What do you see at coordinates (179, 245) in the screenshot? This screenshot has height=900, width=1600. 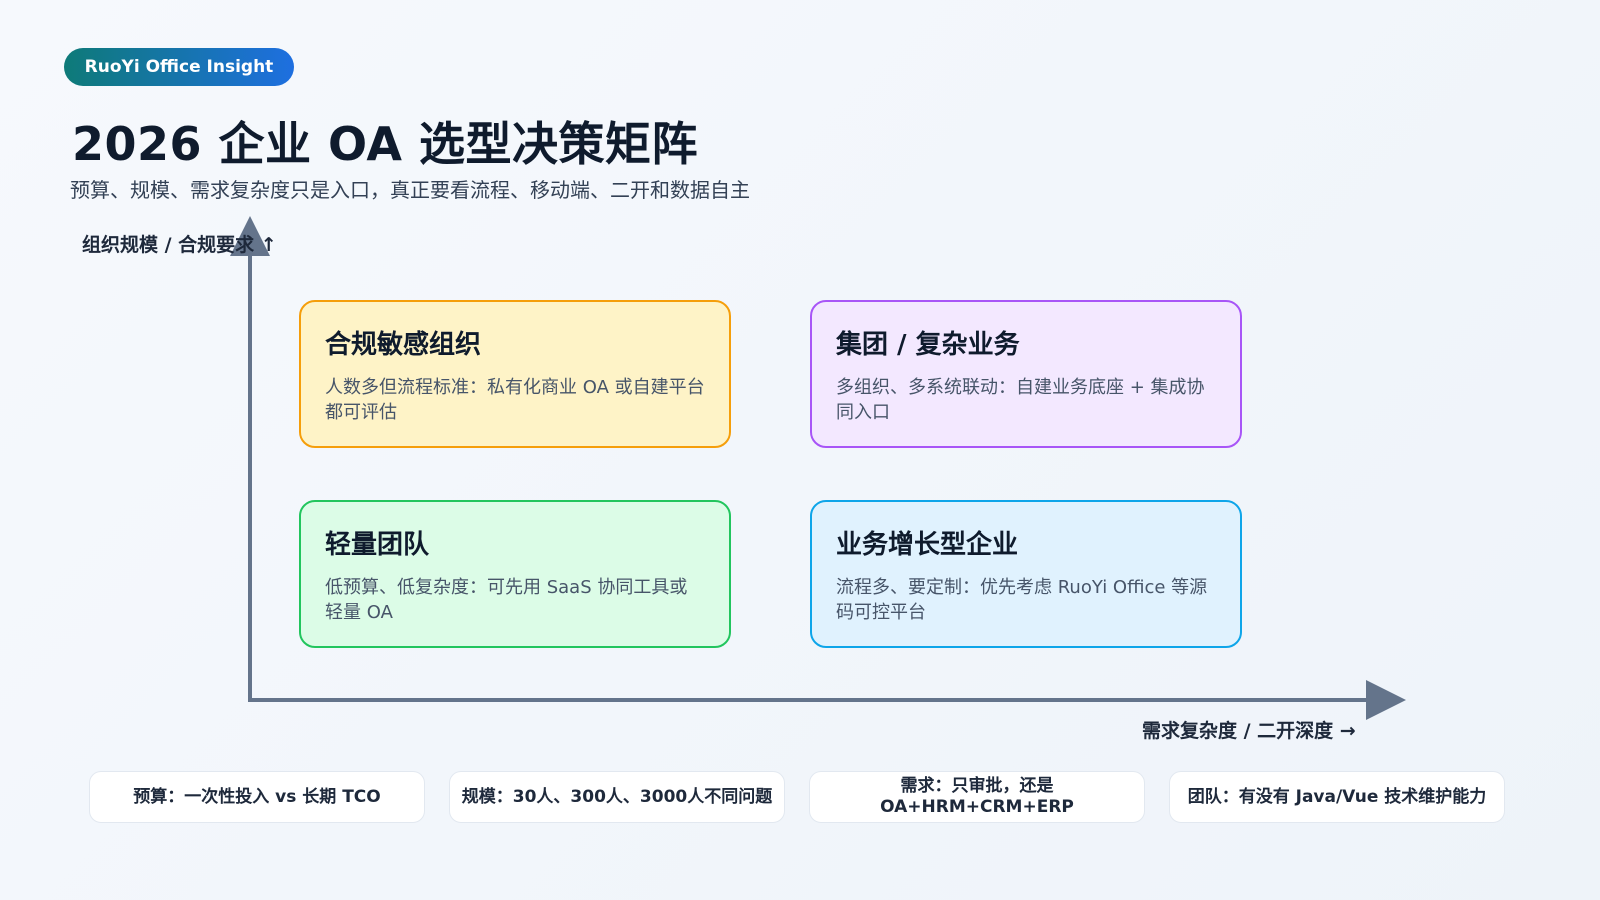 I see `y-axis-label: 组织规模 / 合规要求 ↑` at bounding box center [179, 245].